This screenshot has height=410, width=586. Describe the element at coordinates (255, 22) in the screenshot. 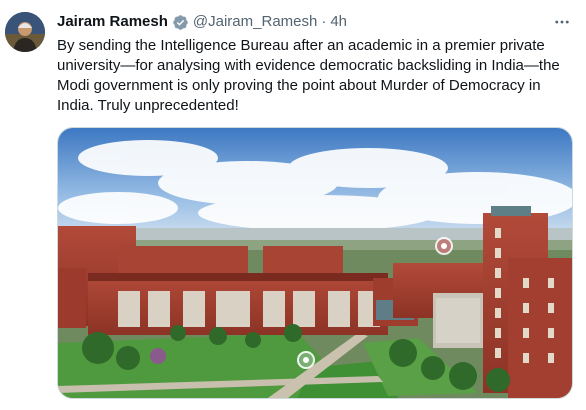

I see `author-handle: @Jairam_Ramesh` at that location.